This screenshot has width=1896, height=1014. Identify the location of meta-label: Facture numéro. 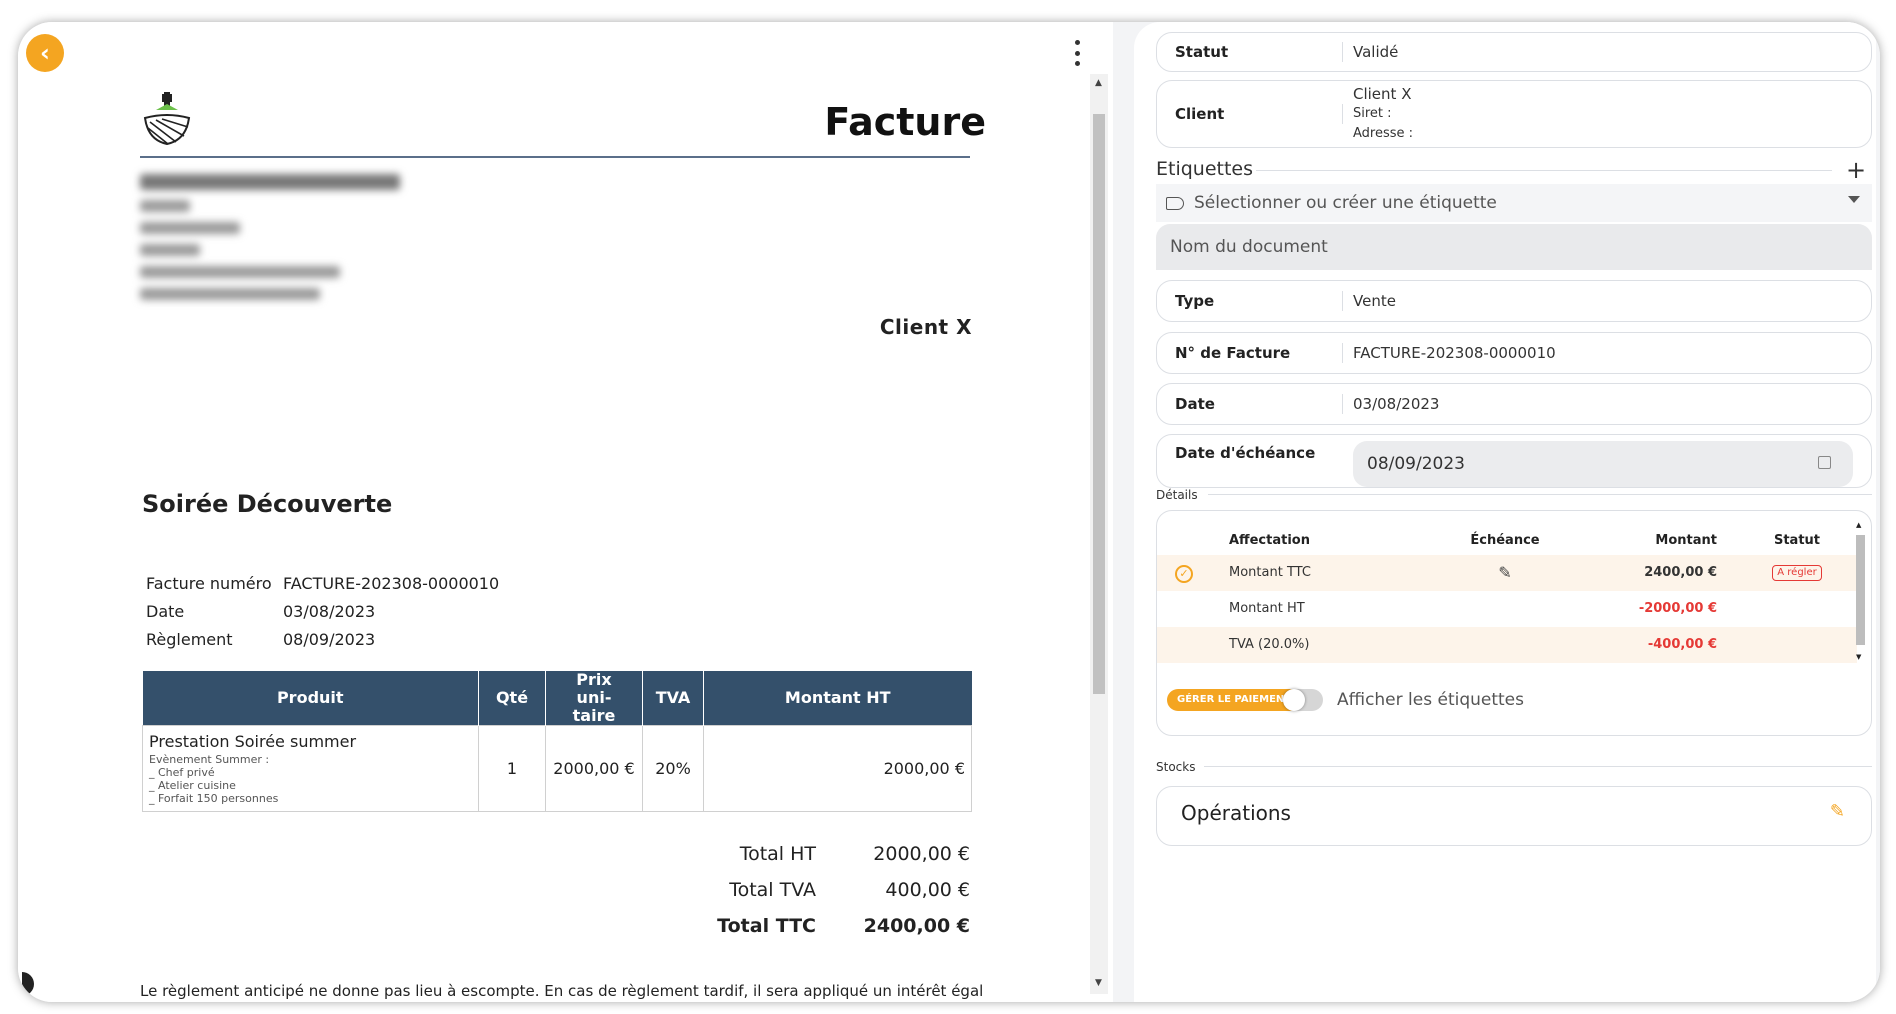
(209, 583).